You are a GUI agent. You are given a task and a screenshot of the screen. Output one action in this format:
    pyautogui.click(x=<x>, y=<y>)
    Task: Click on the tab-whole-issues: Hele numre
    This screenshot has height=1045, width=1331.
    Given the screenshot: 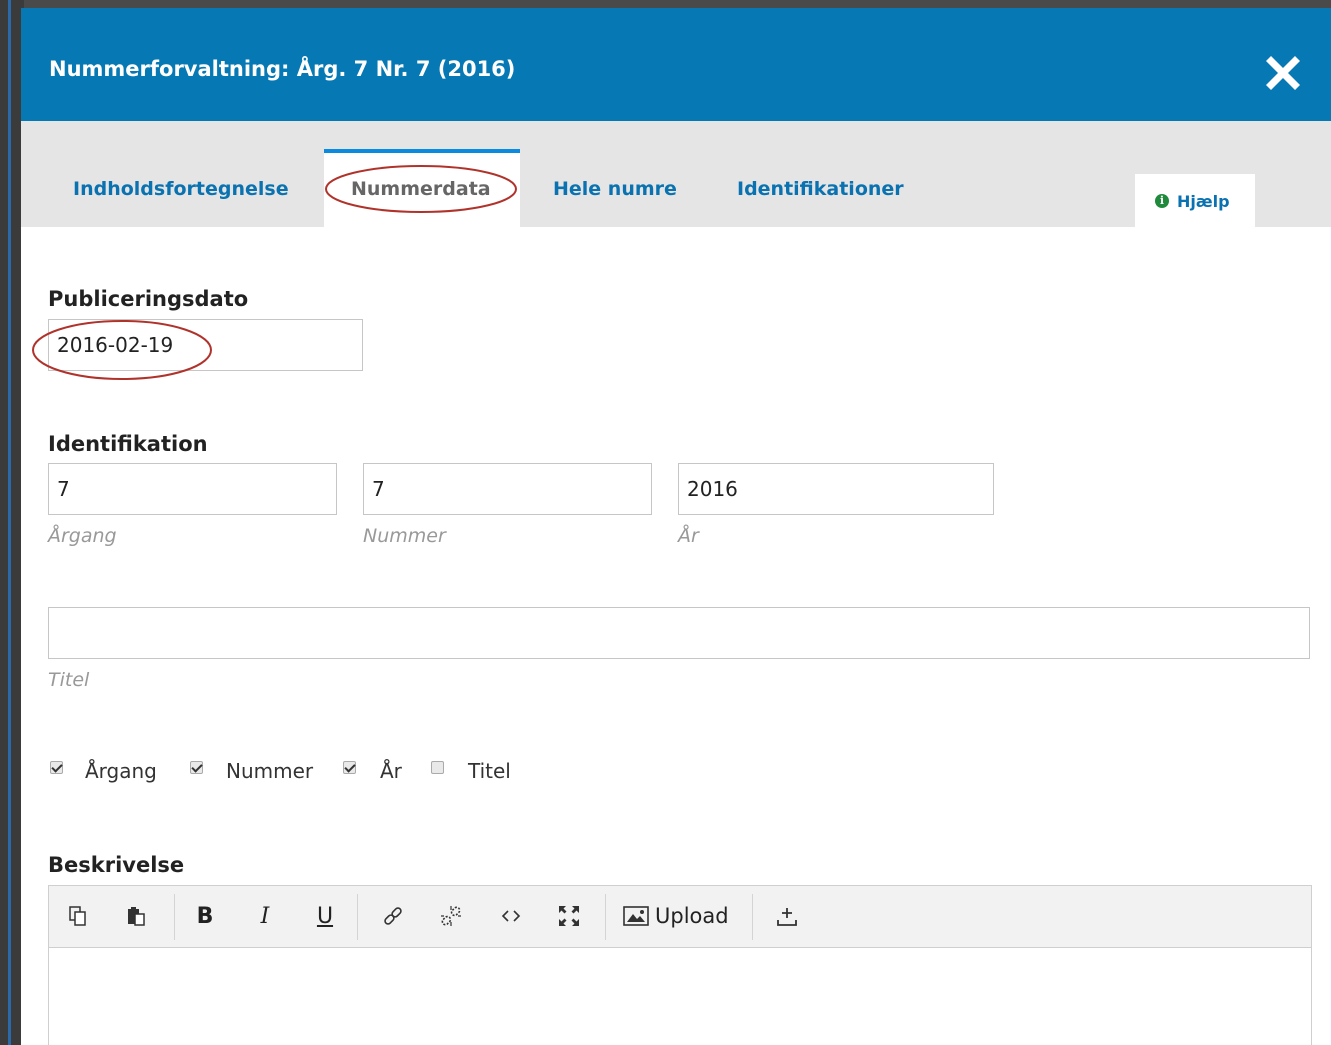 What is the action you would take?
    pyautogui.click(x=621, y=174)
    